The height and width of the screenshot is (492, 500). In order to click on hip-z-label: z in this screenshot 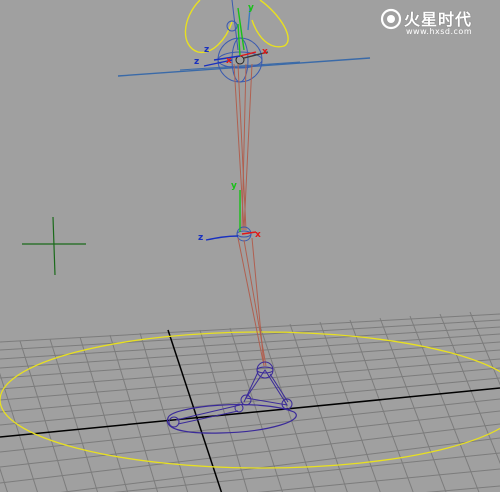, I will do `click(206, 50)`.